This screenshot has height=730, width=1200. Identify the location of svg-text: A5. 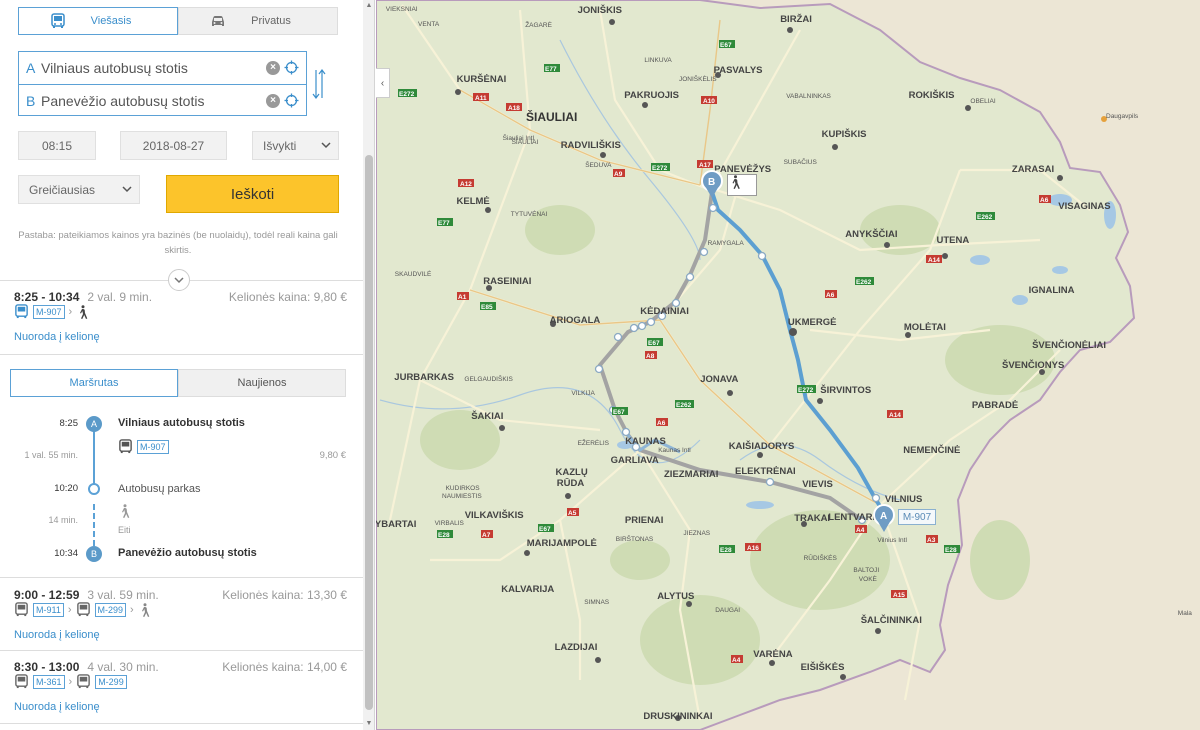
(572, 513).